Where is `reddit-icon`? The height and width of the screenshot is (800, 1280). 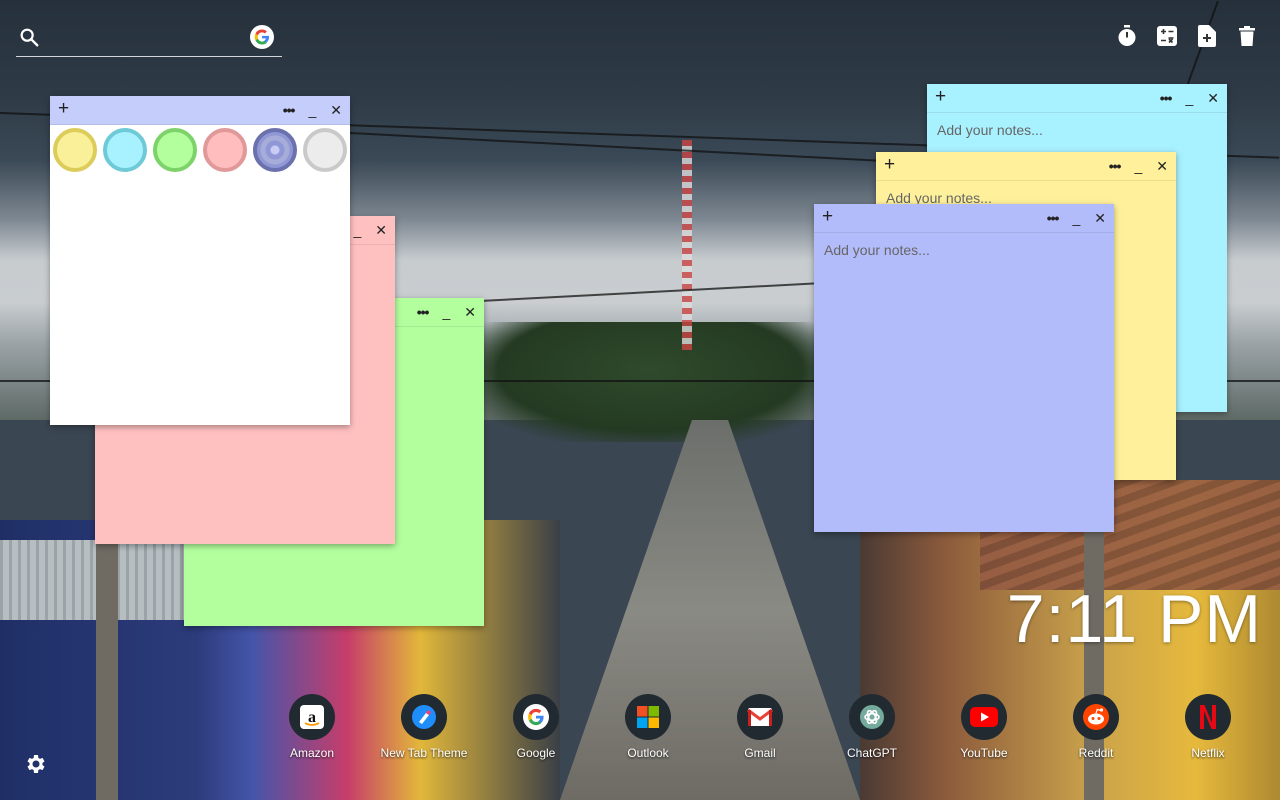
reddit-icon is located at coordinates (1096, 717).